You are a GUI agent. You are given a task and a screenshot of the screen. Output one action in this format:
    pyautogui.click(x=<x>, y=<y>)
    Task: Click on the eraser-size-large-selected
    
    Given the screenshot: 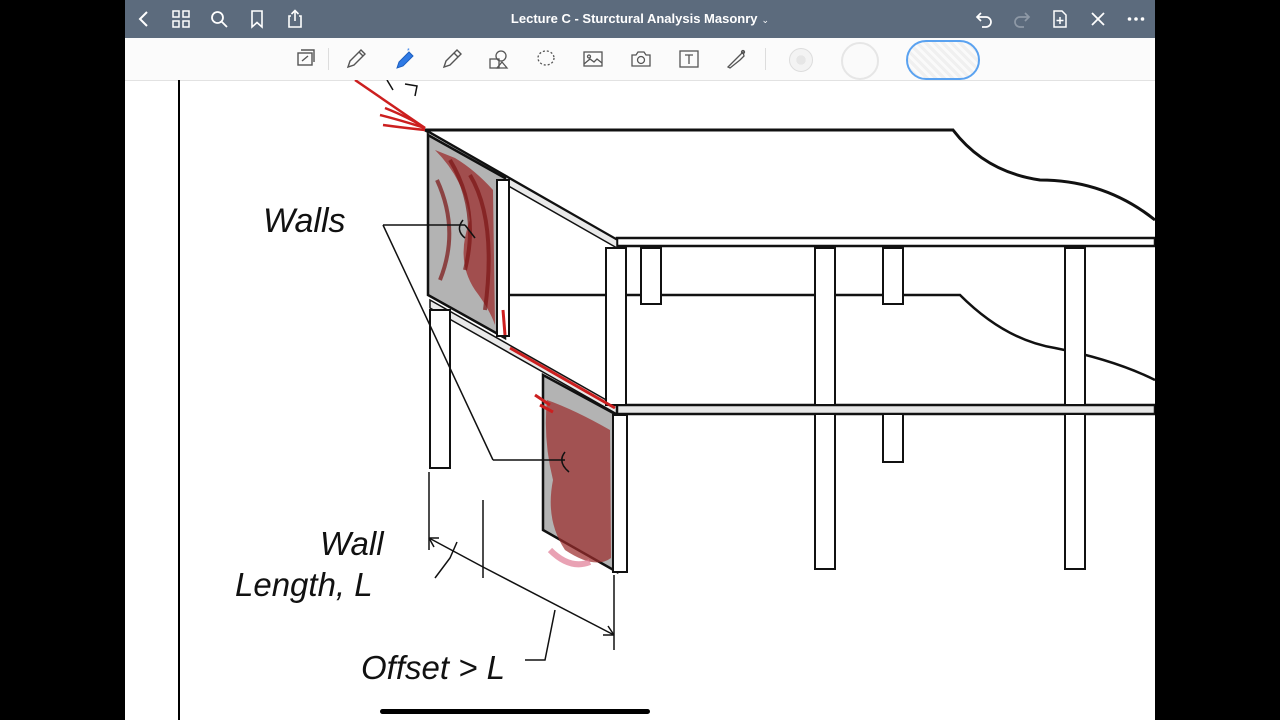 What is the action you would take?
    pyautogui.click(x=943, y=60)
    